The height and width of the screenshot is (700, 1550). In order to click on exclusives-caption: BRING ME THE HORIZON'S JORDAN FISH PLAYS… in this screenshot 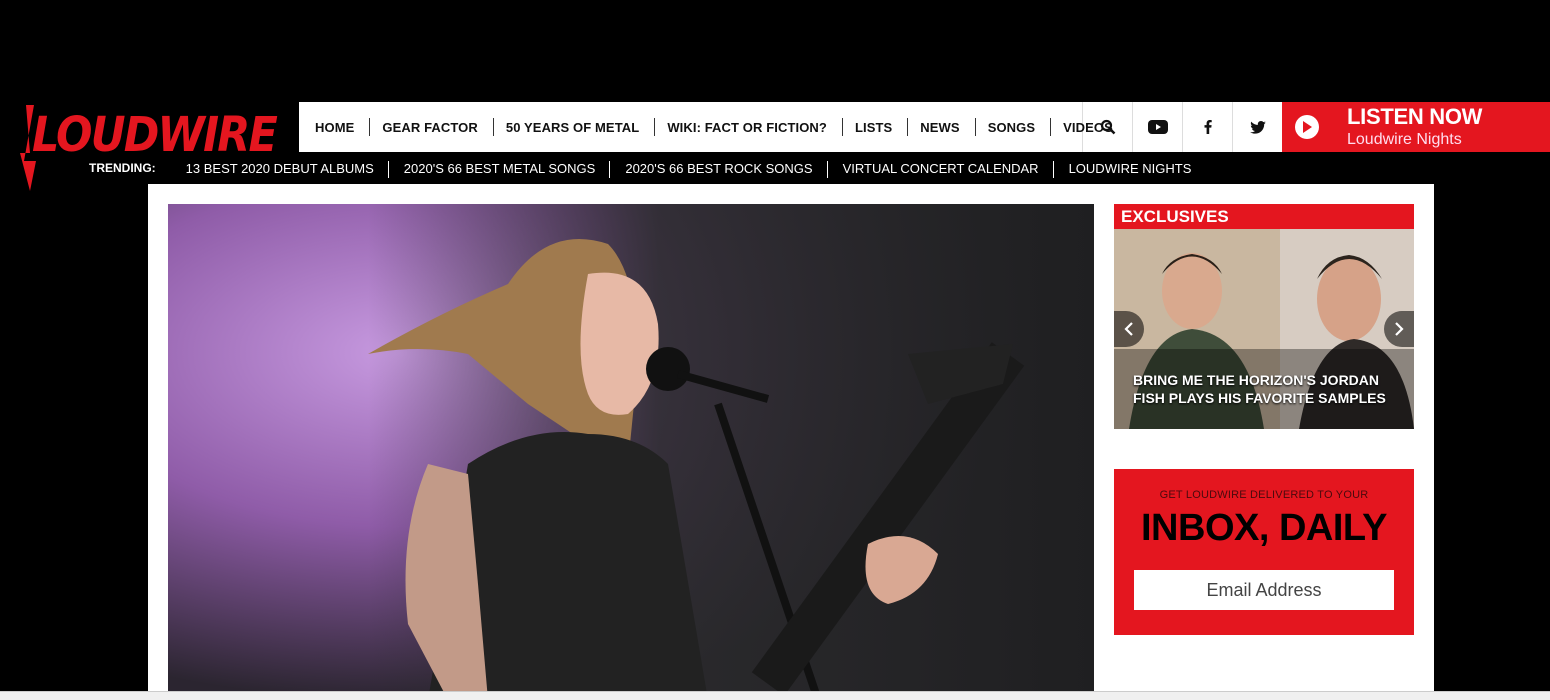, I will do `click(1268, 389)`.